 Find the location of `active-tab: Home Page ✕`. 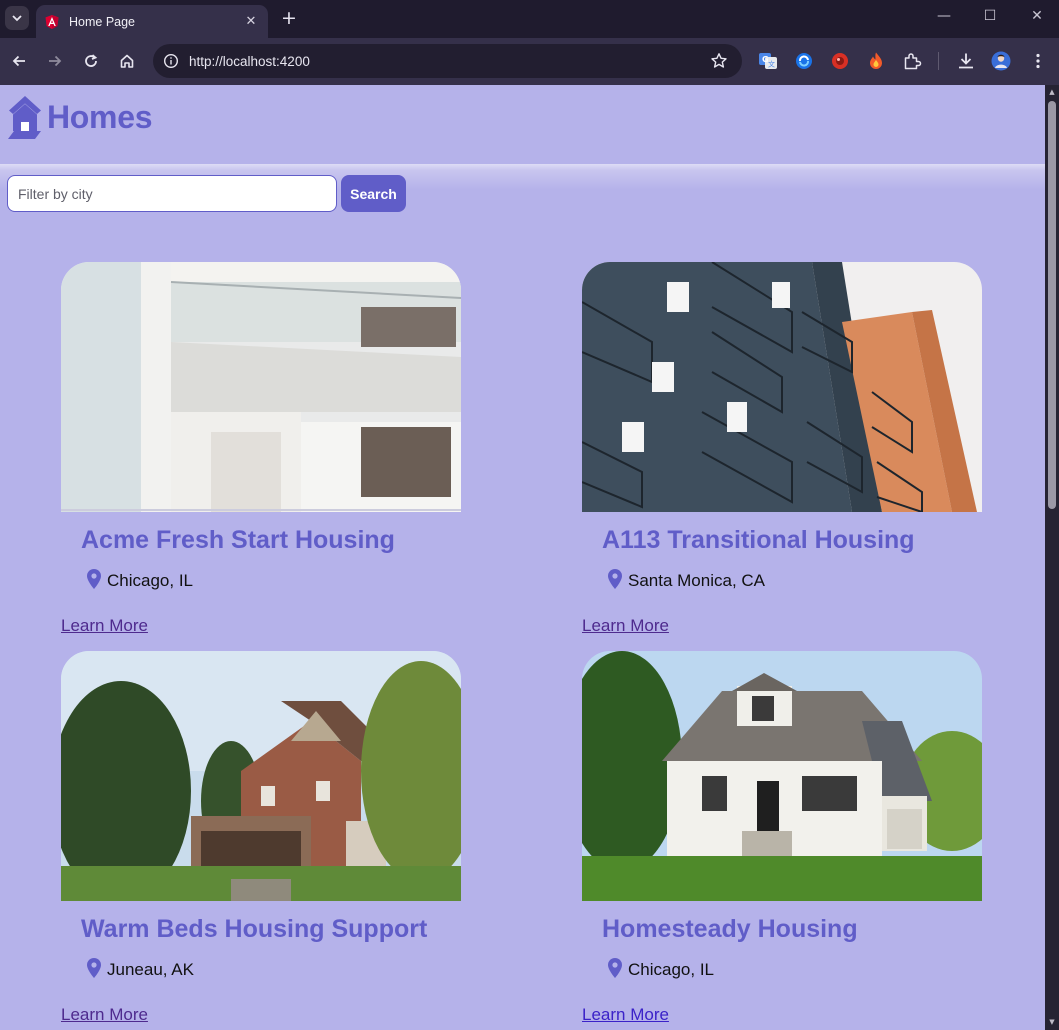

active-tab: Home Page ✕ is located at coordinates (152, 21).